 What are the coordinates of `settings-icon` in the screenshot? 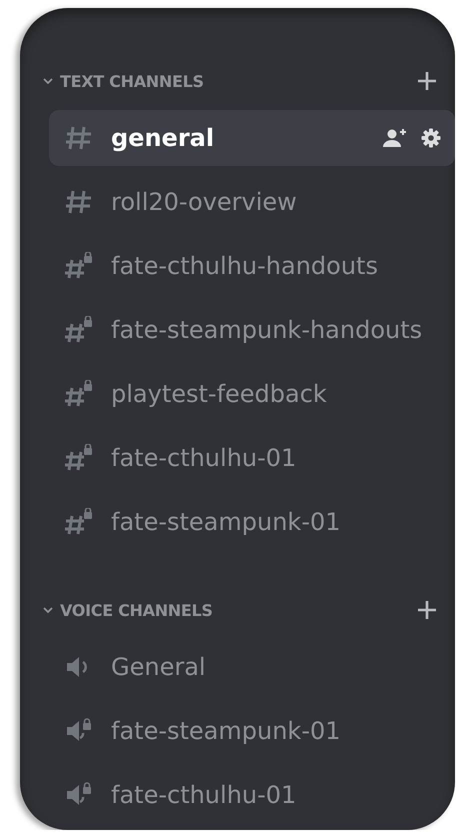 It's located at (431, 138).